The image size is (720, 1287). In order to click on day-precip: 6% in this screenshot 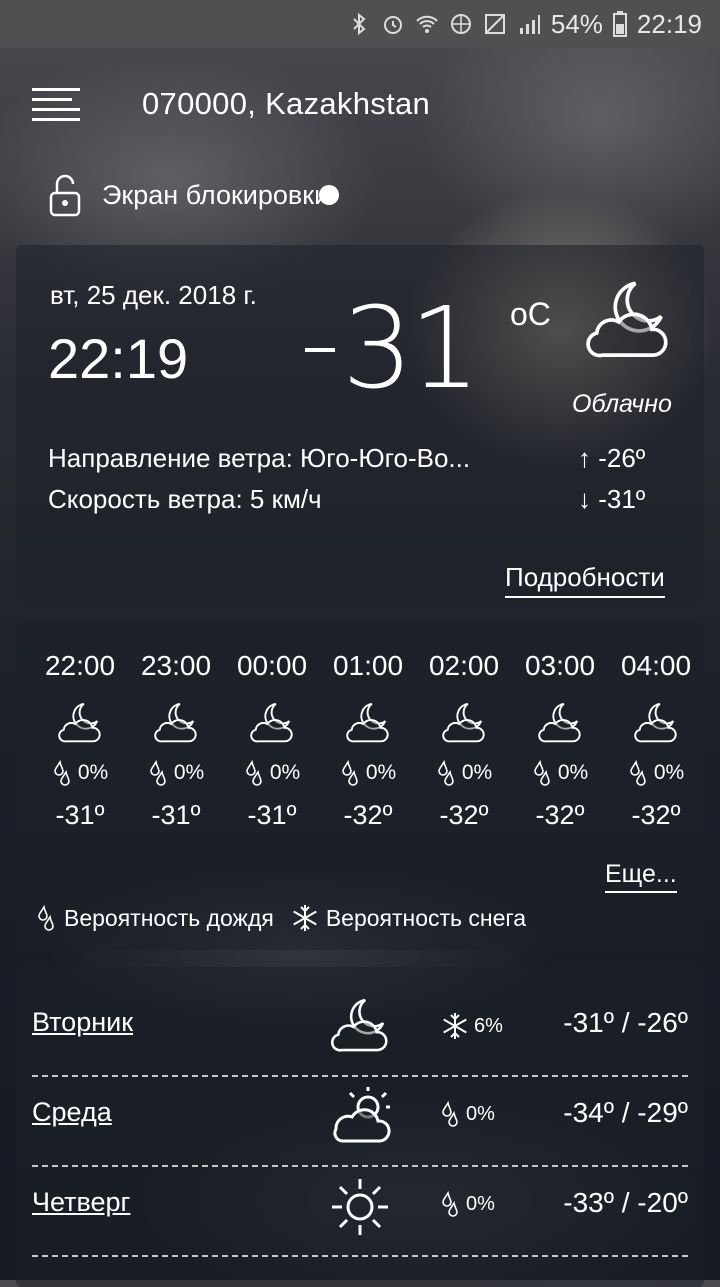, I will do `click(471, 1026)`.